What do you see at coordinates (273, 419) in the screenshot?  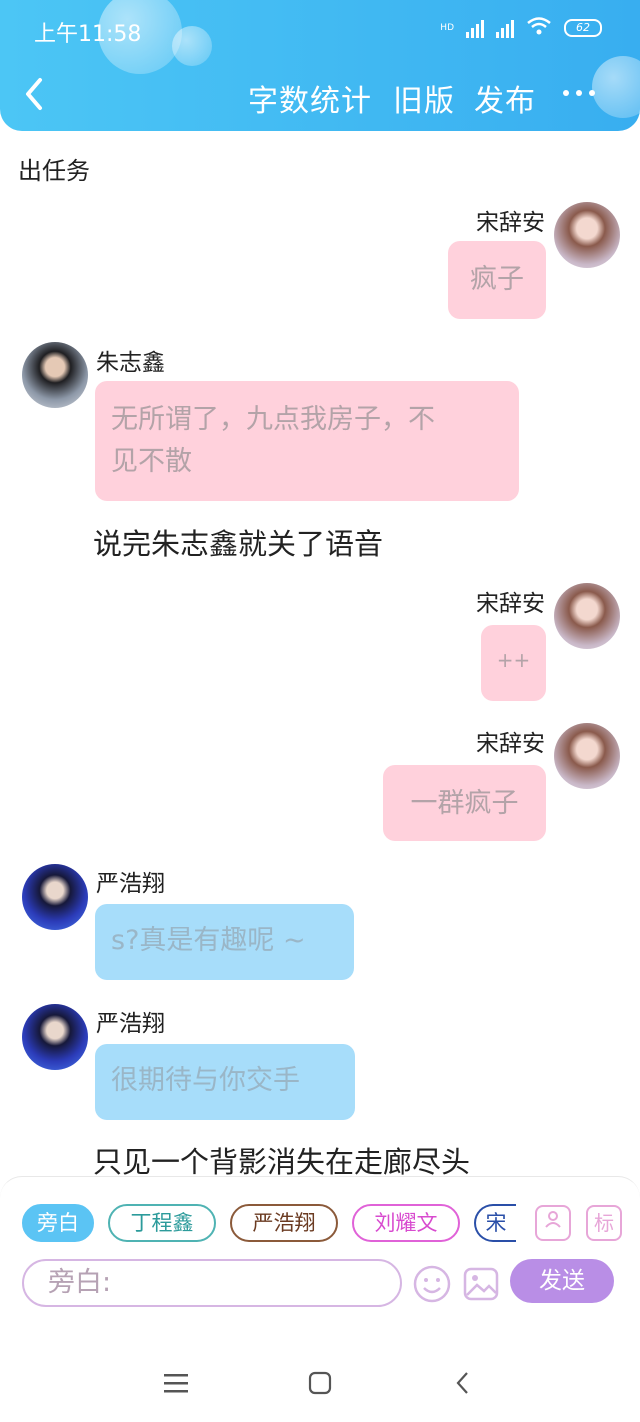 I see `message-line: 无所谓了，九点我房子，不` at bounding box center [273, 419].